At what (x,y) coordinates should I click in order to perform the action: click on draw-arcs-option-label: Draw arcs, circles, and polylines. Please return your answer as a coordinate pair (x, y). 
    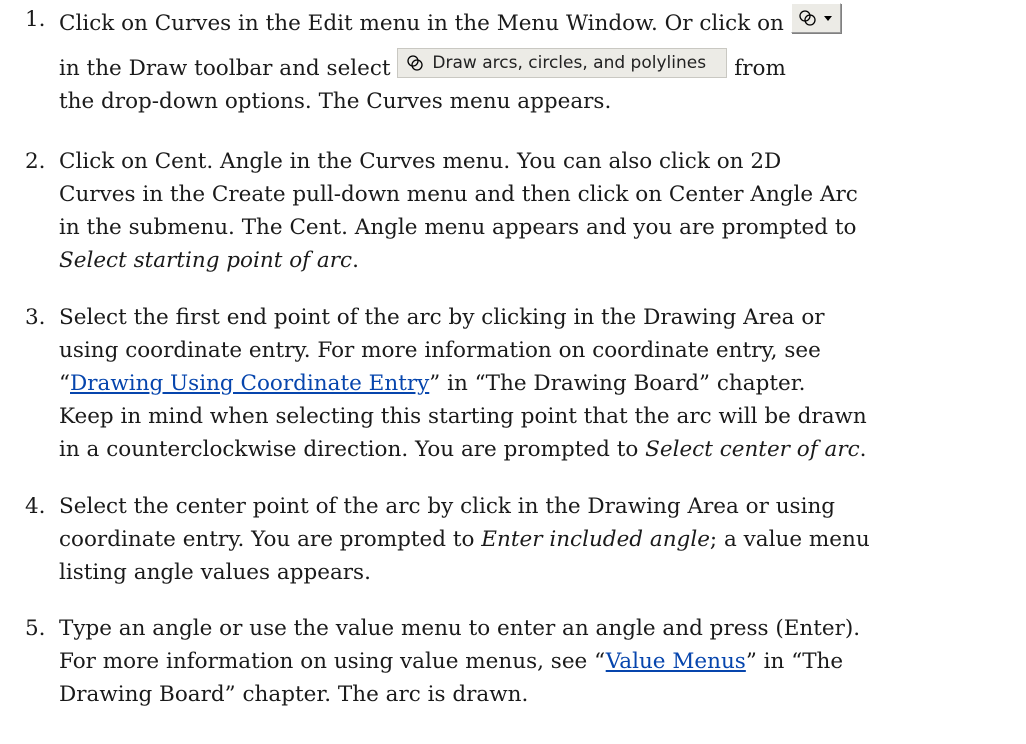
    Looking at the image, I should click on (569, 63).